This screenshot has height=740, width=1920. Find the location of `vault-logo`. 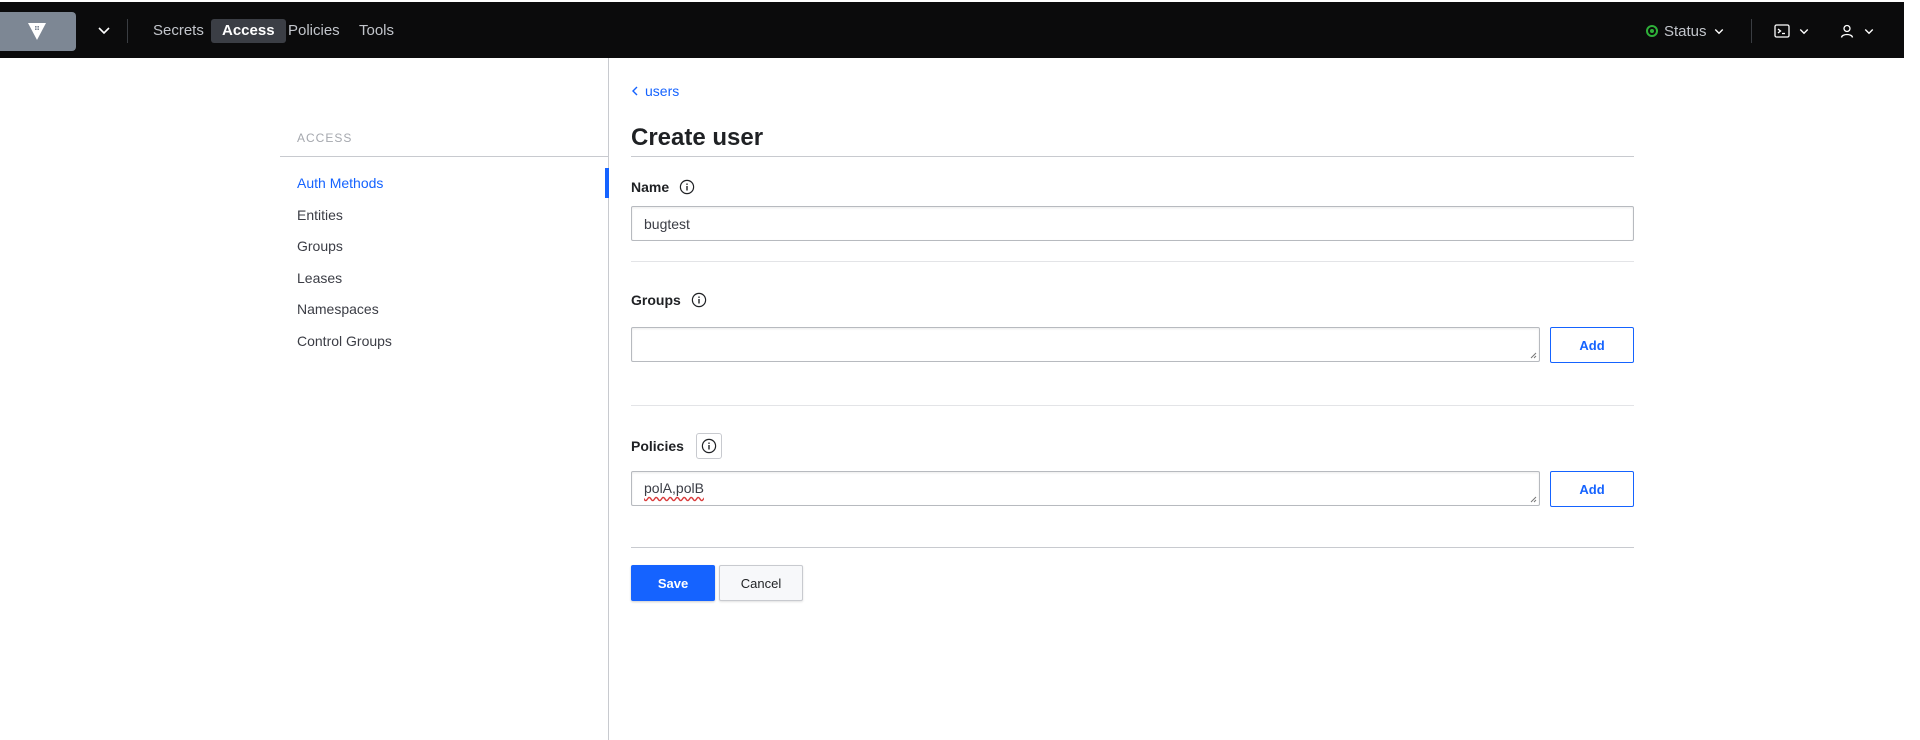

vault-logo is located at coordinates (38, 31).